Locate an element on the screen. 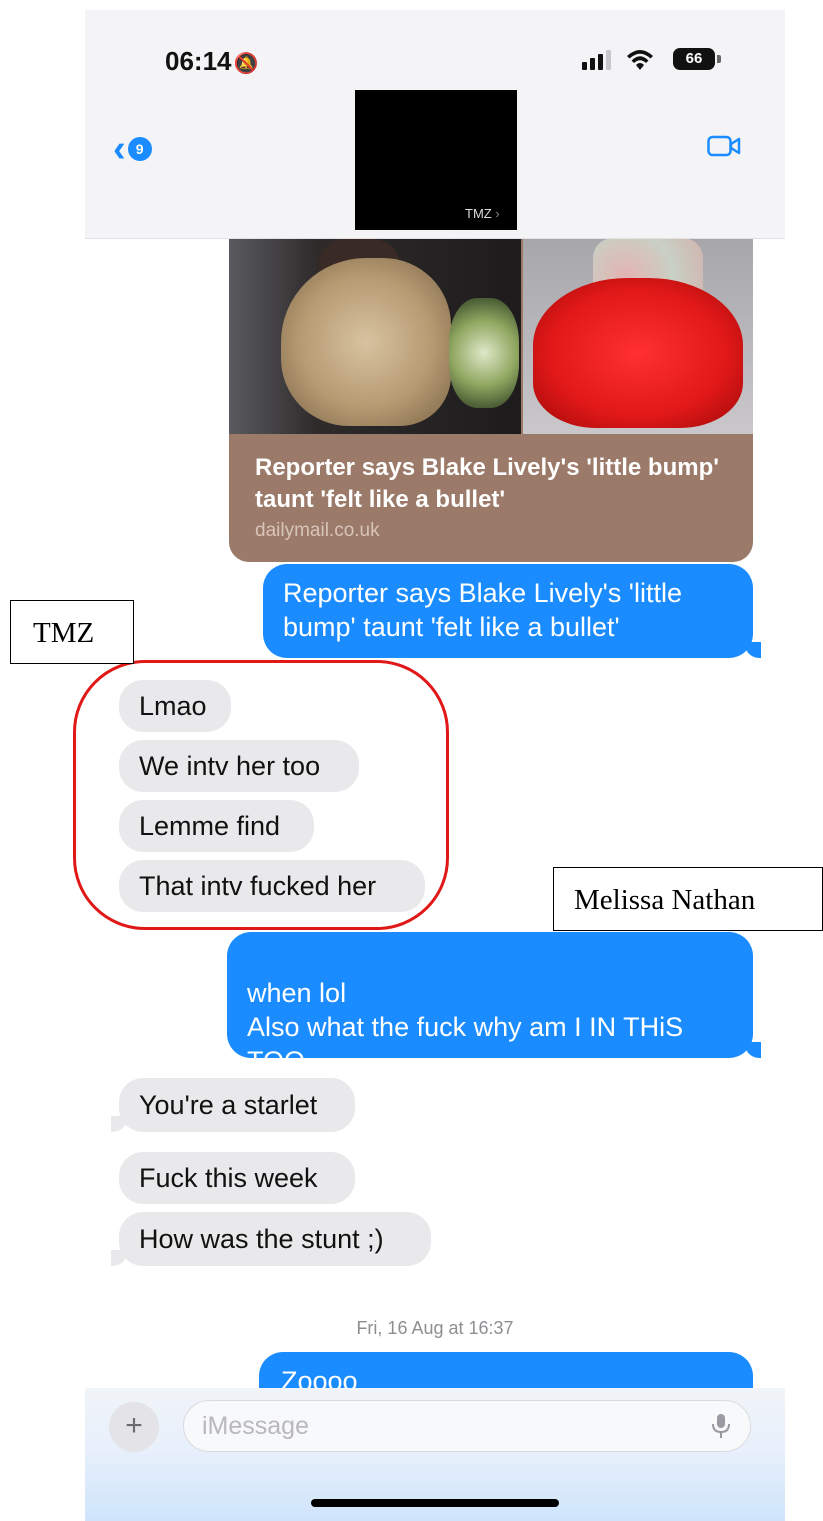 This screenshot has height=1521, width=823. annotation-label-tmz: TMZ is located at coordinates (72, 632).